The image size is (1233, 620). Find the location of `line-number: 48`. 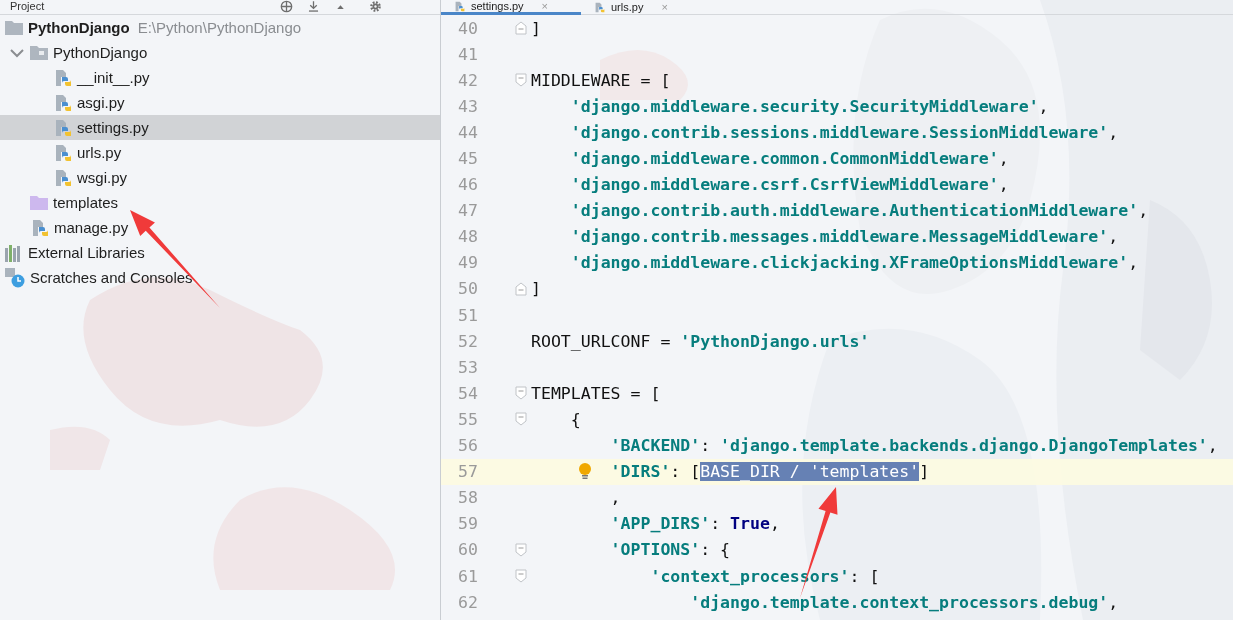

line-number: 48 is located at coordinates (467, 237).